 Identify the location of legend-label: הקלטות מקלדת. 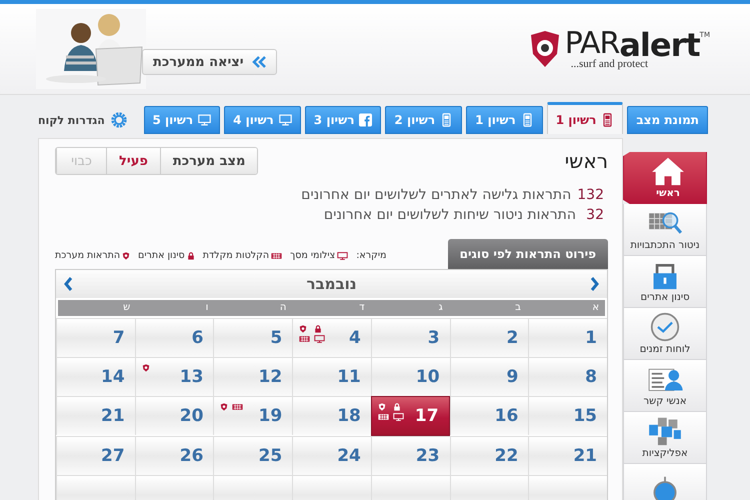
(236, 255).